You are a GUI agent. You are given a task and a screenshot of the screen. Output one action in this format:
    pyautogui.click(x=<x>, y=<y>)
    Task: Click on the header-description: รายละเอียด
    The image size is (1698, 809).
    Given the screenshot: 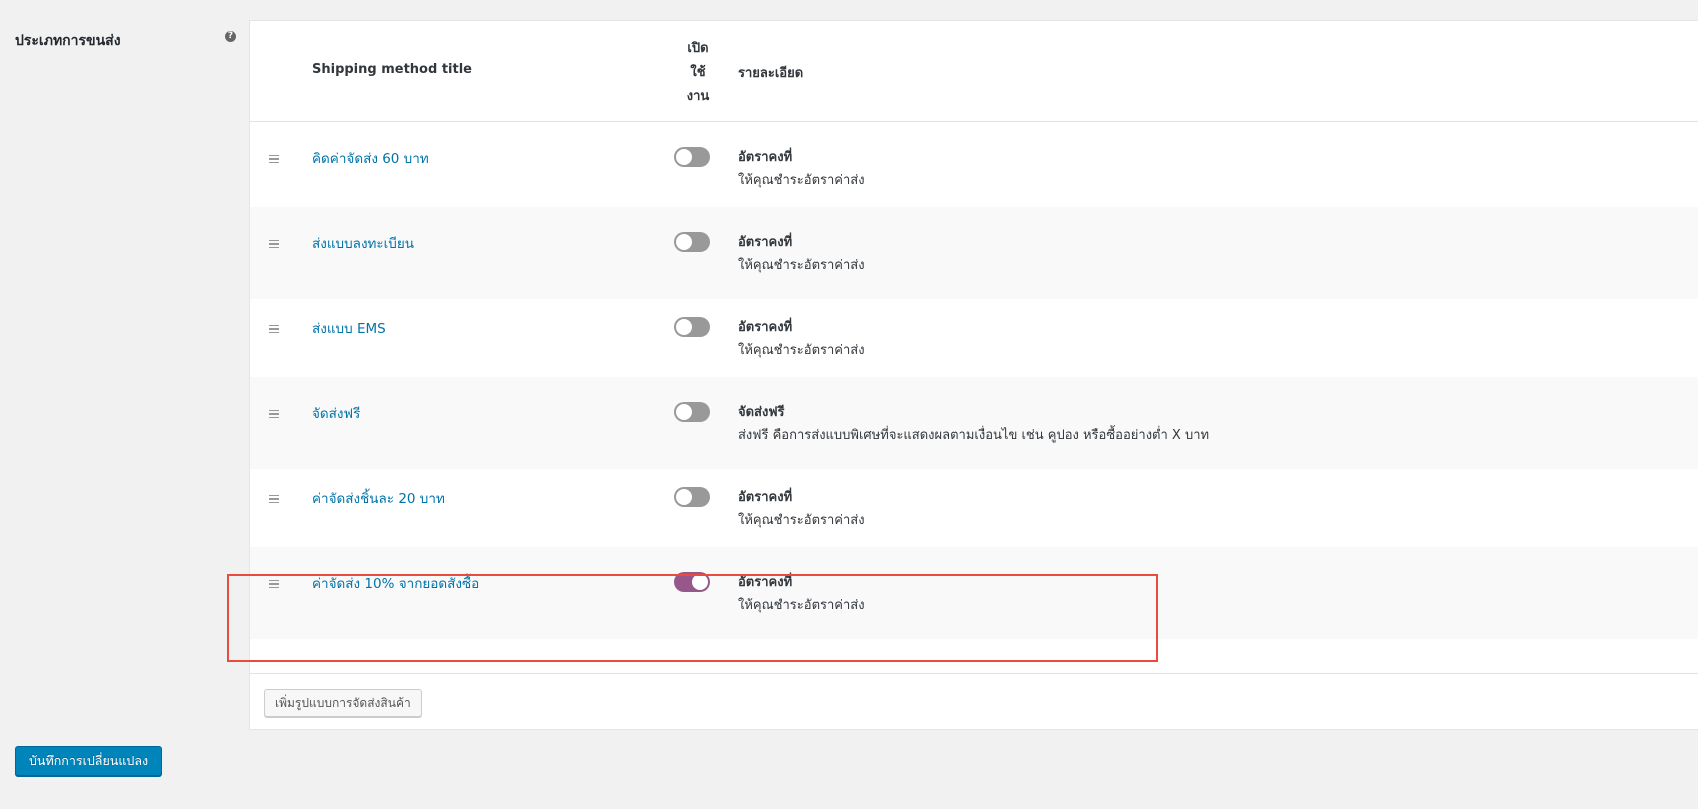 What is the action you would take?
    pyautogui.click(x=771, y=73)
    